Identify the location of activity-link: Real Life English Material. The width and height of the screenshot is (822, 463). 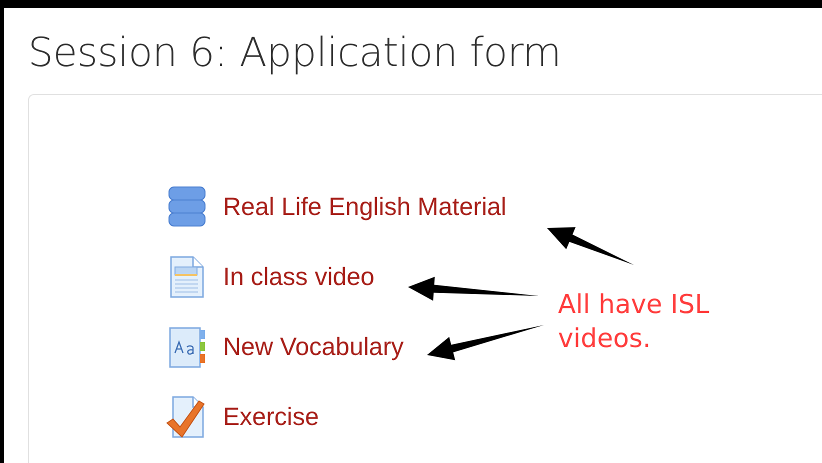
(364, 207).